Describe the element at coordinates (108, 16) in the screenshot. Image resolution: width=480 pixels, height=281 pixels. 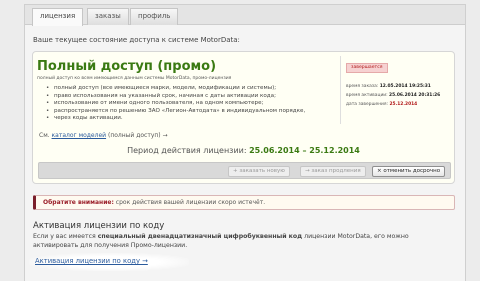
I see `tab-orders: заказы` at that location.